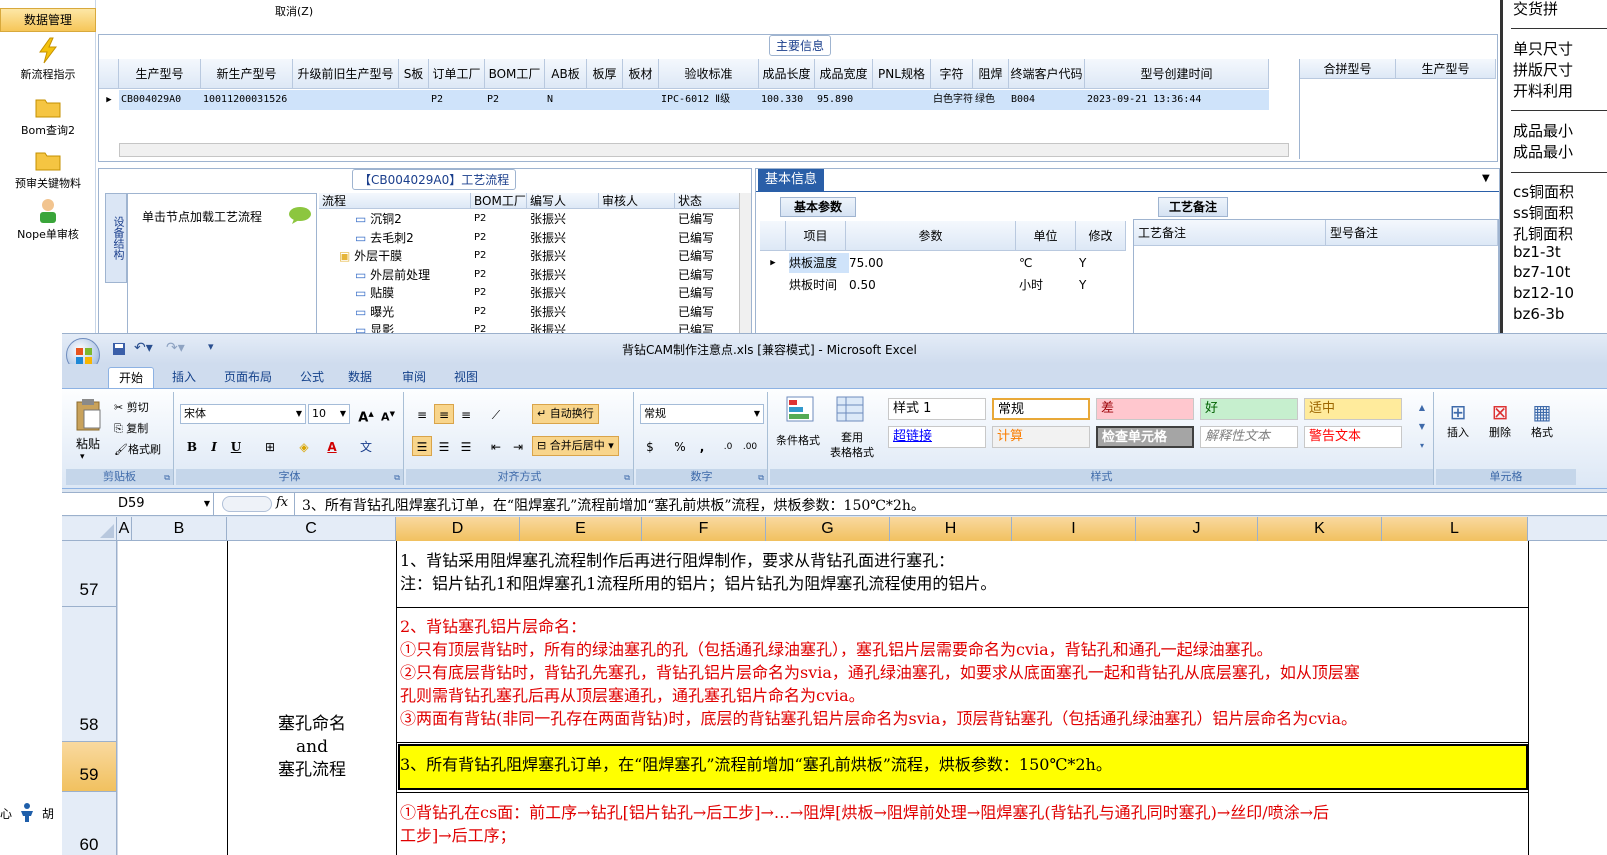 The width and height of the screenshot is (1607, 855). I want to click on column-header: 工艺备注, so click(1230, 233).